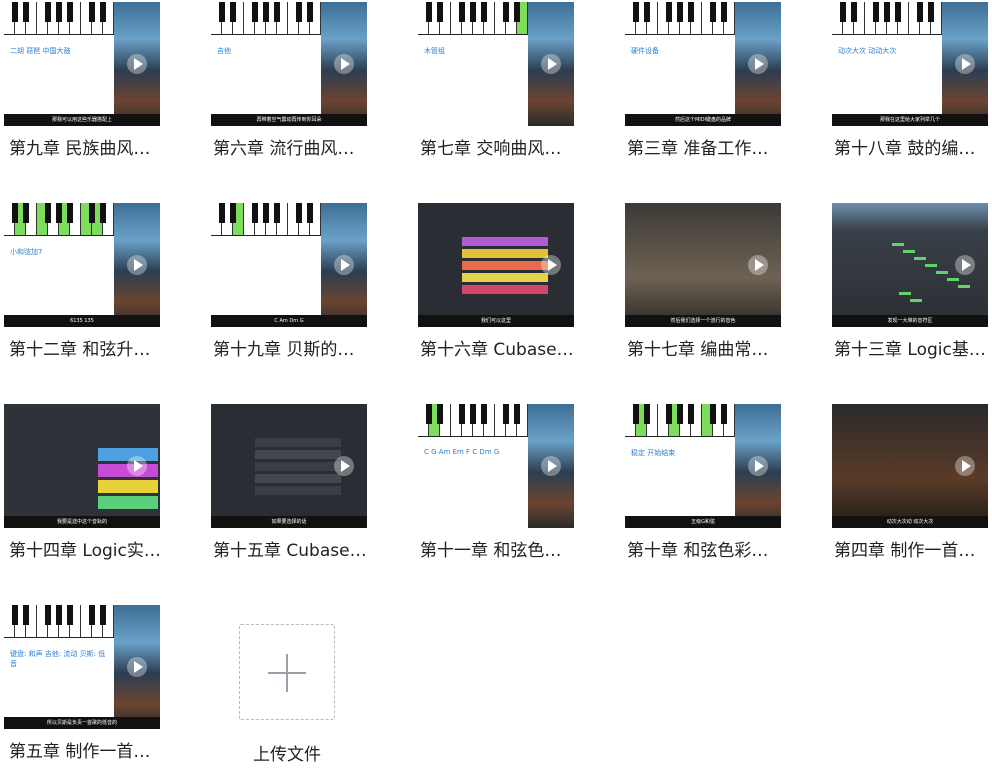 The width and height of the screenshot is (992, 768). What do you see at coordinates (266, 75) in the screenshot?
I see `slide-content: 吉他` at bounding box center [266, 75].